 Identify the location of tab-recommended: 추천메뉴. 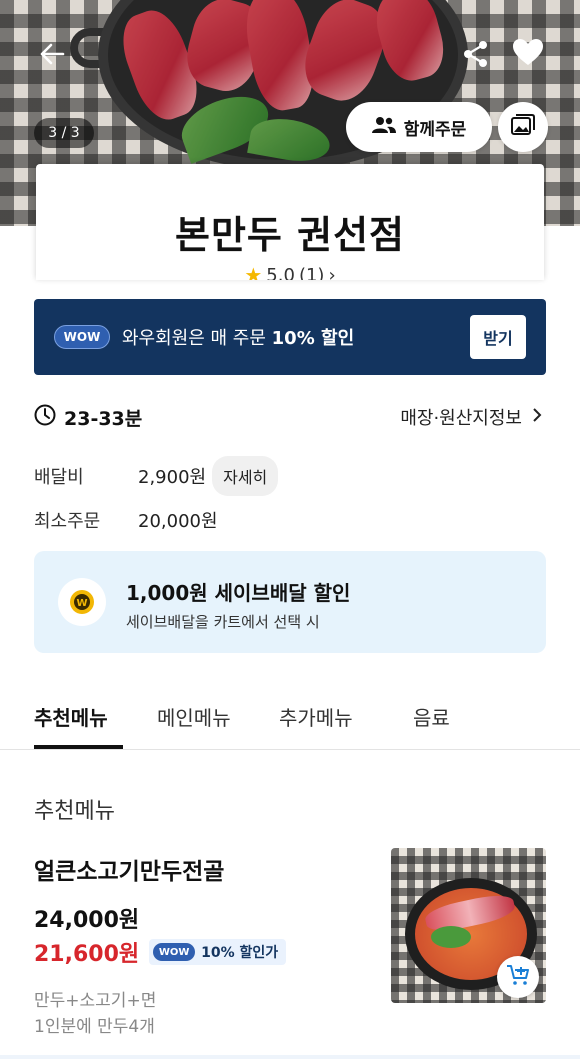
(71, 716).